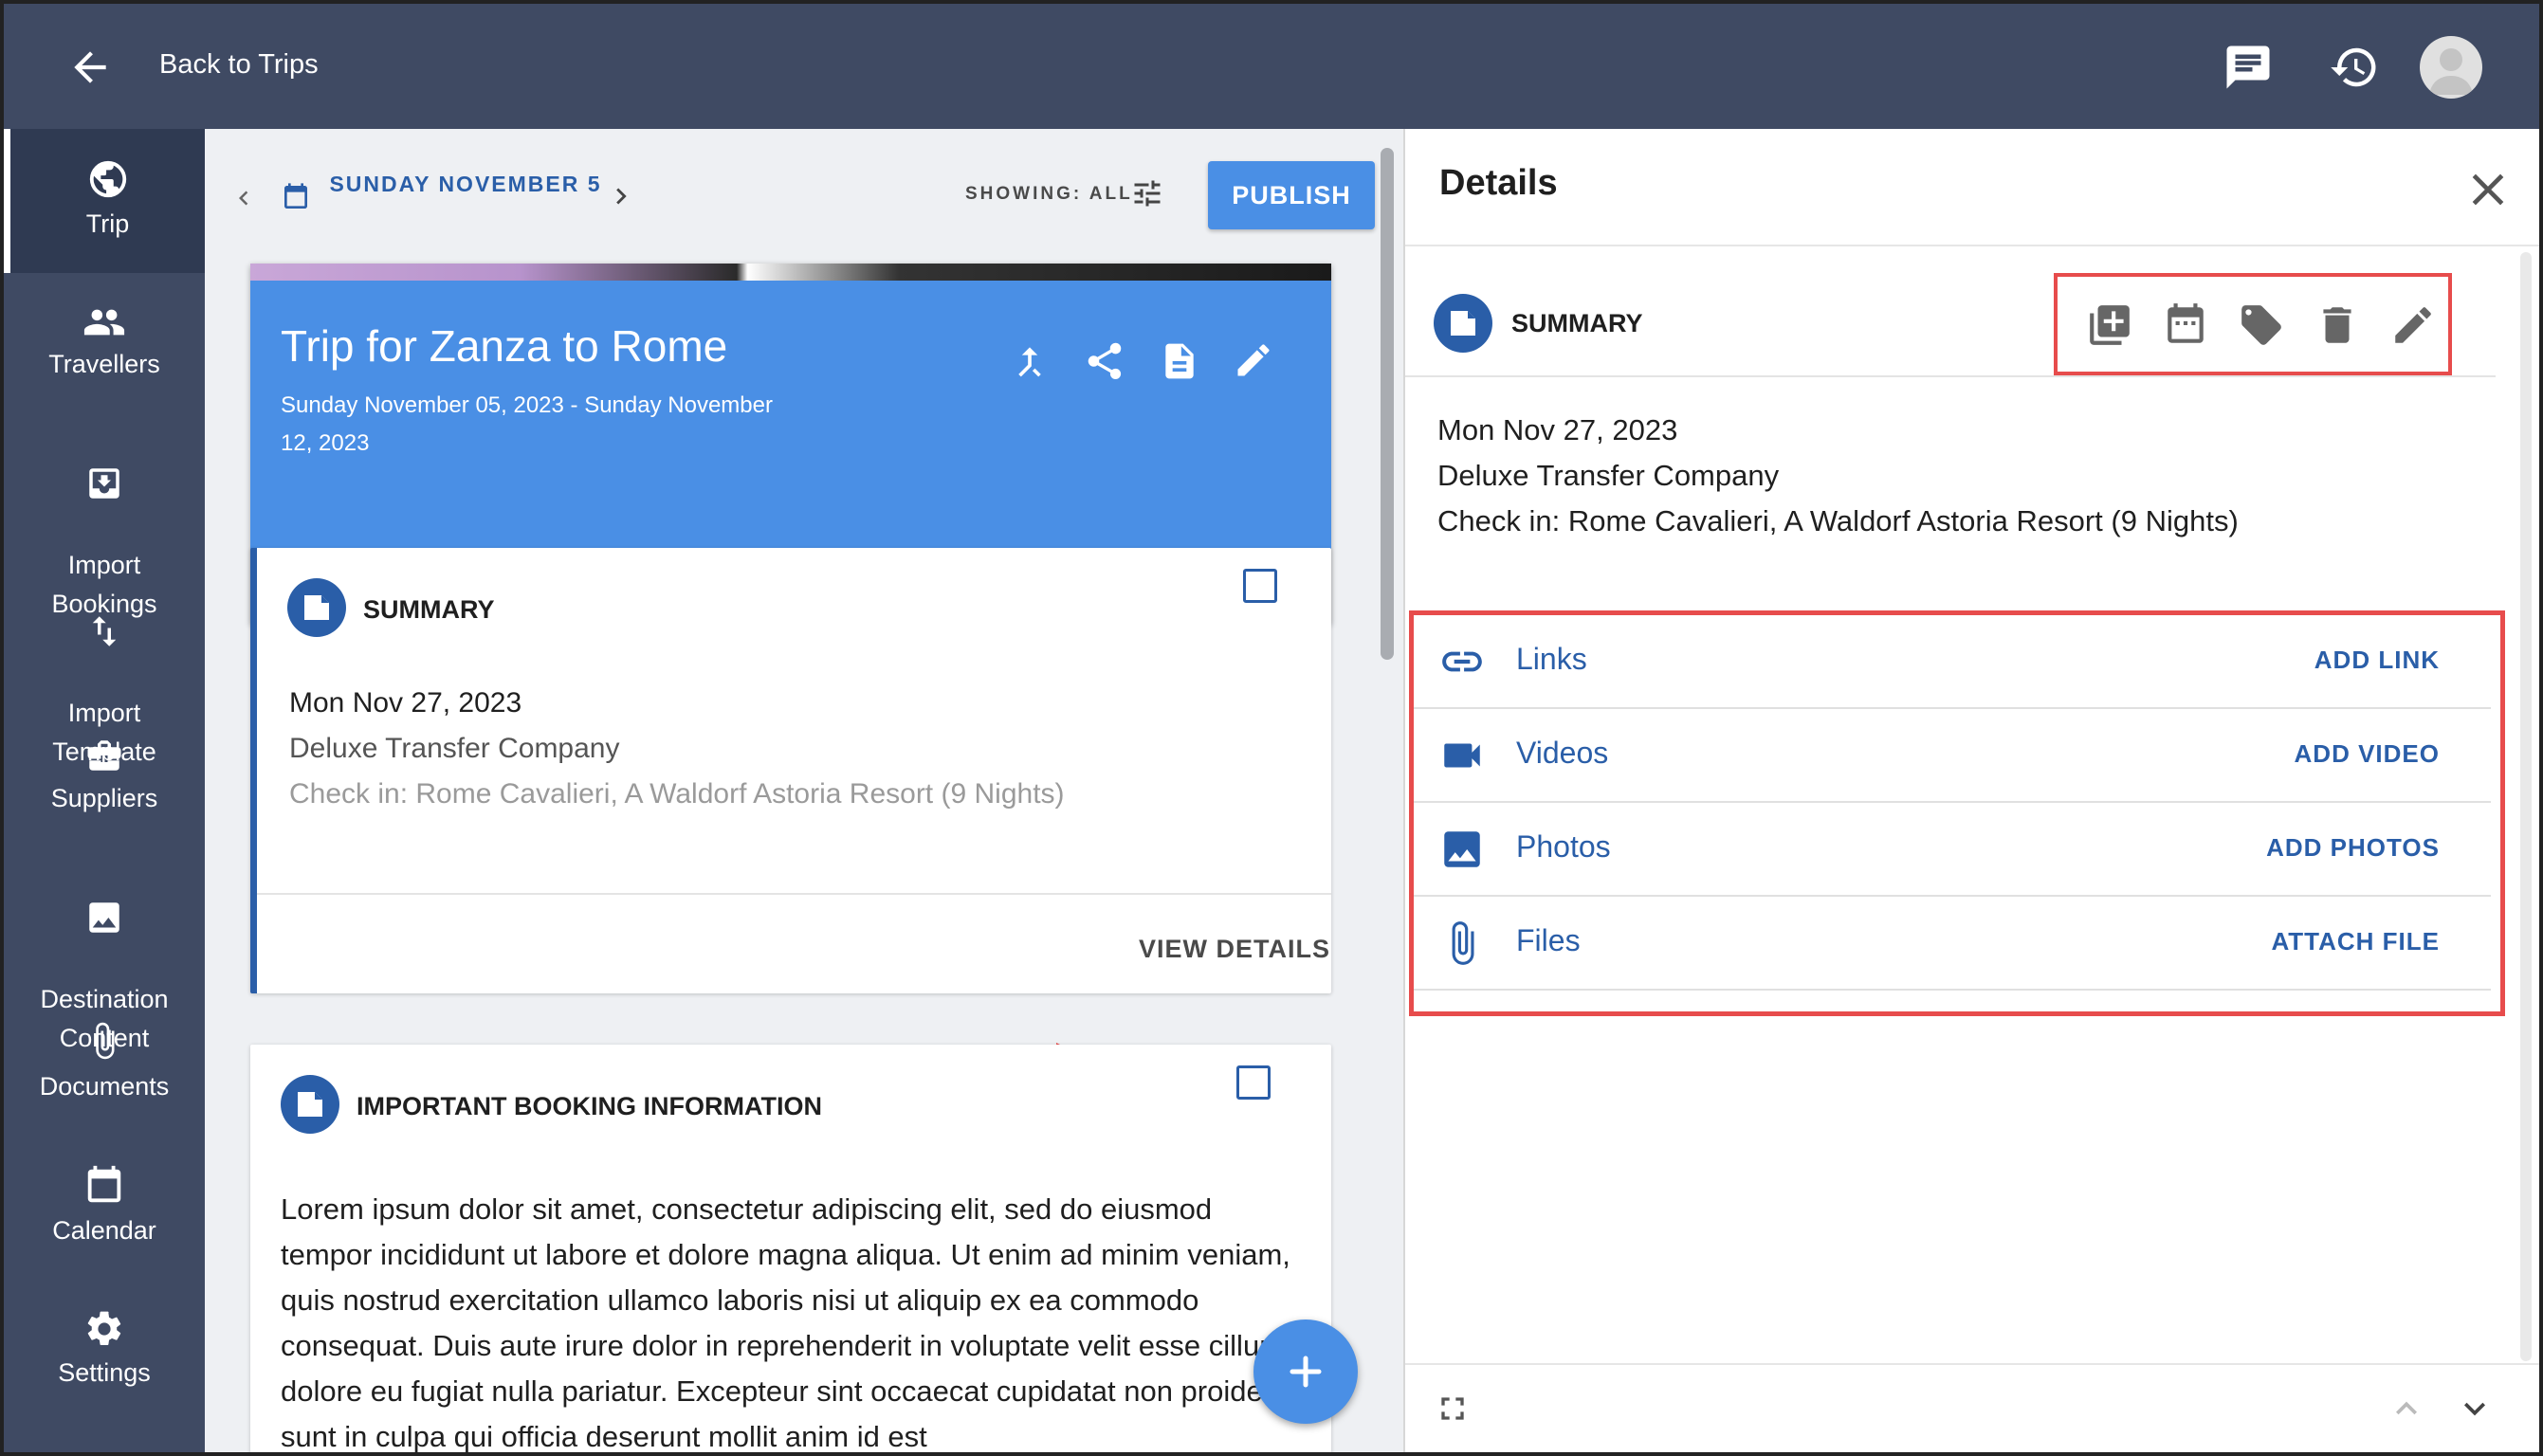 The image size is (2543, 1456). What do you see at coordinates (104, 322) in the screenshot?
I see `people-icon` at bounding box center [104, 322].